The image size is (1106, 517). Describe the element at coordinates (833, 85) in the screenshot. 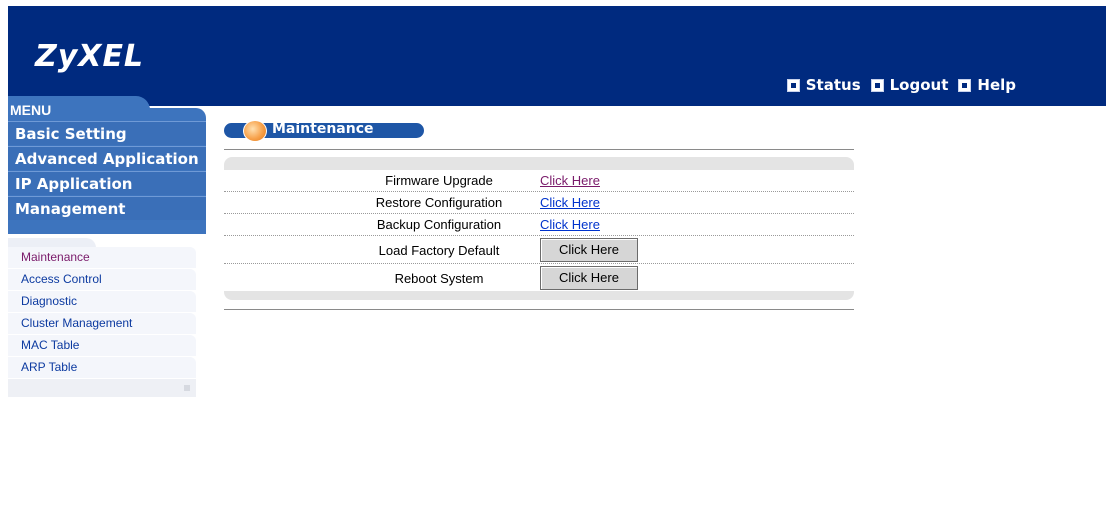

I see `status-link-label: Status` at that location.